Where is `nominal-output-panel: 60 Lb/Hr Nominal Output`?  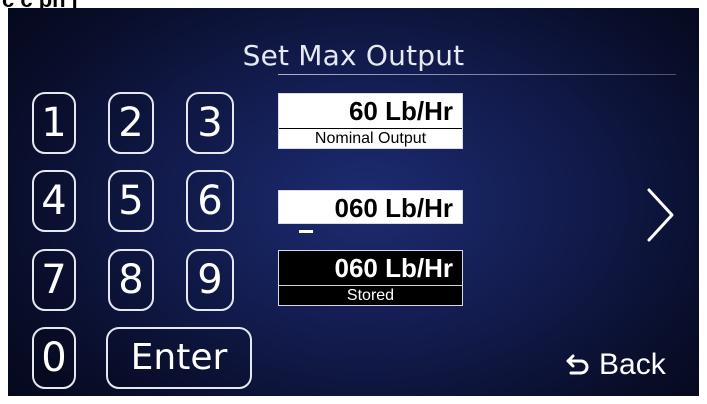 nominal-output-panel: 60 Lb/Hr Nominal Output is located at coordinates (370, 121).